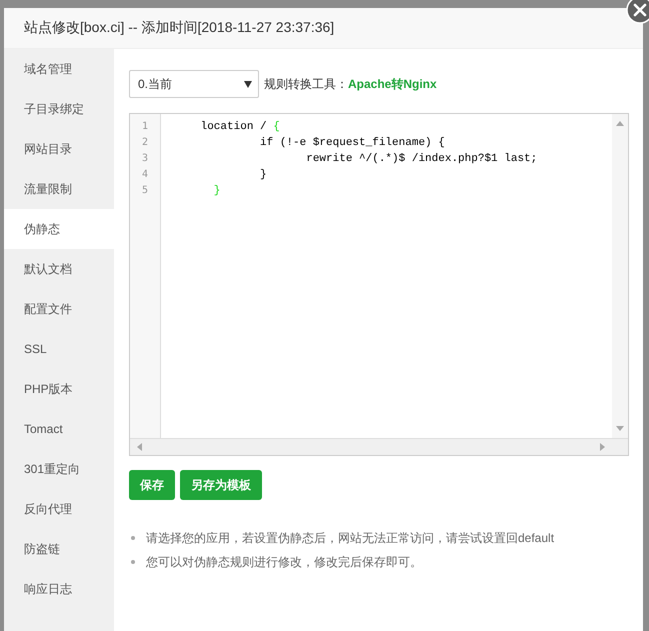  Describe the element at coordinates (145, 143) in the screenshot. I see `line-number: 2` at that location.